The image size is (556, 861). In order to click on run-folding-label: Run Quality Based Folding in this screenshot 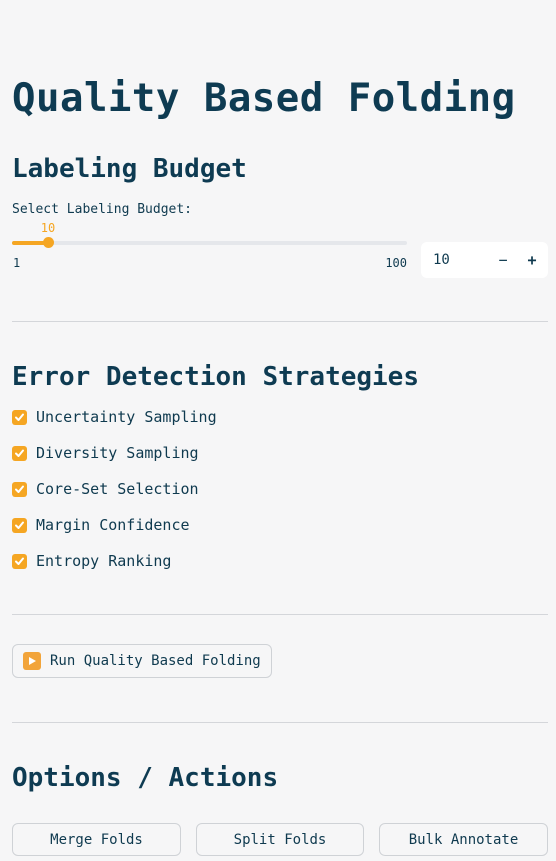, I will do `click(155, 661)`.